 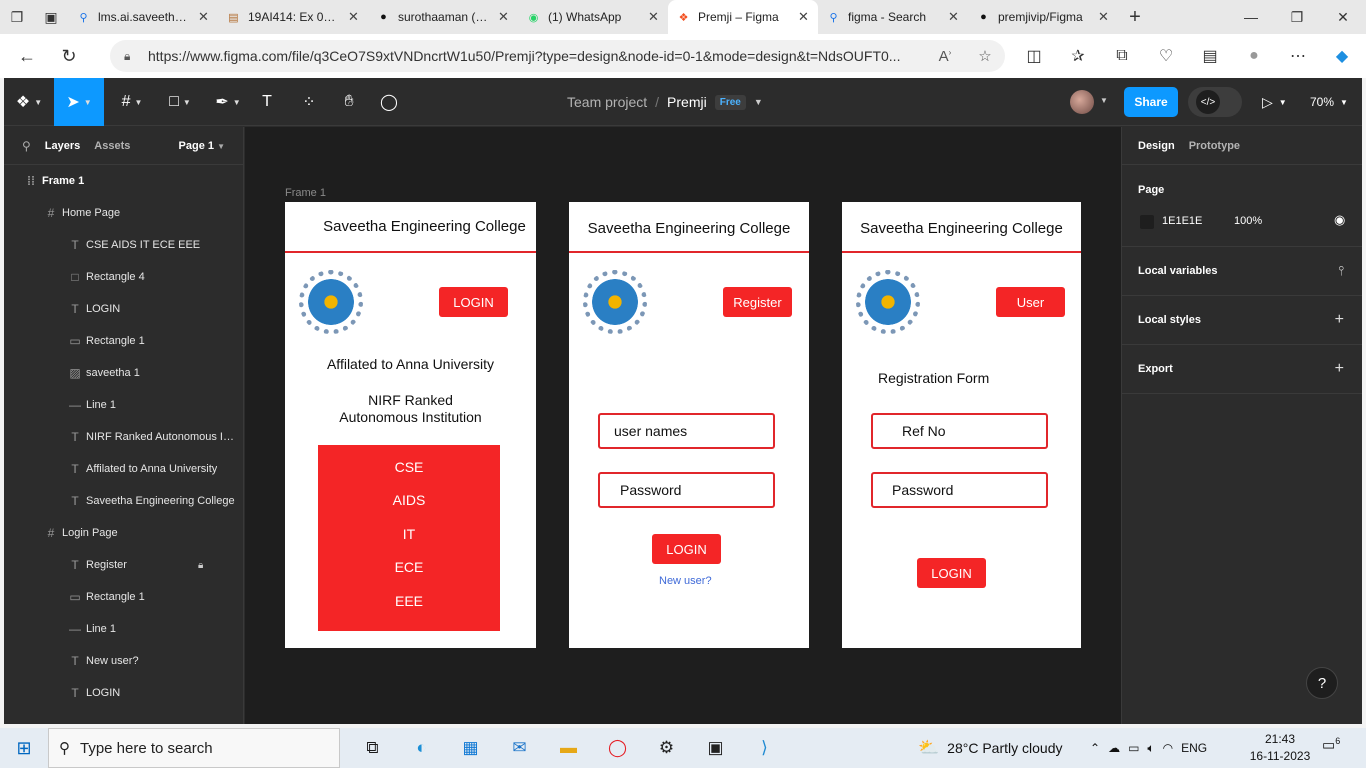 What do you see at coordinates (123, 501) in the screenshot?
I see `layer-row: T Saveetha Engineering College` at bounding box center [123, 501].